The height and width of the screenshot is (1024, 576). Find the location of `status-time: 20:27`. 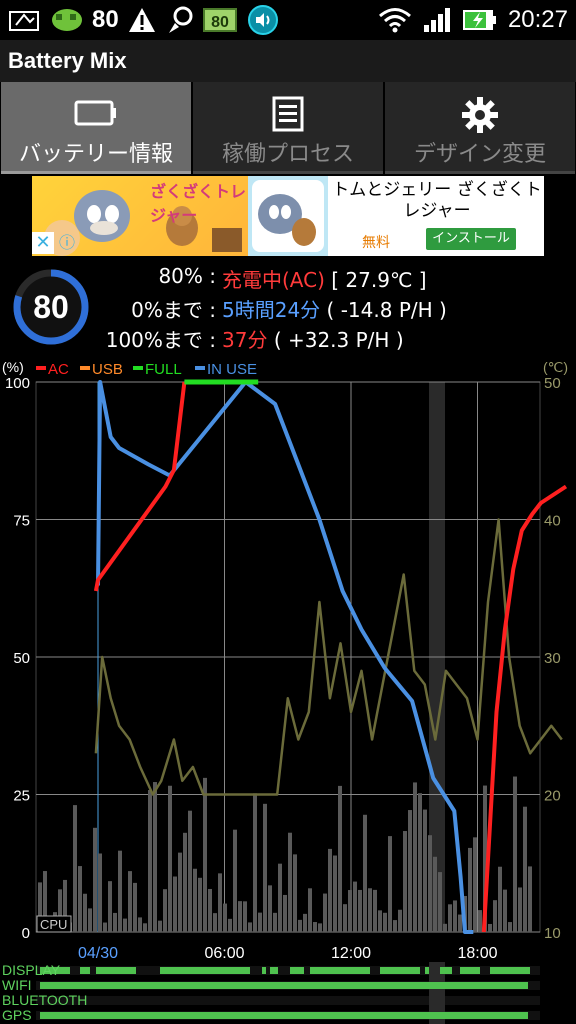

status-time: 20:27 is located at coordinates (537, 19).